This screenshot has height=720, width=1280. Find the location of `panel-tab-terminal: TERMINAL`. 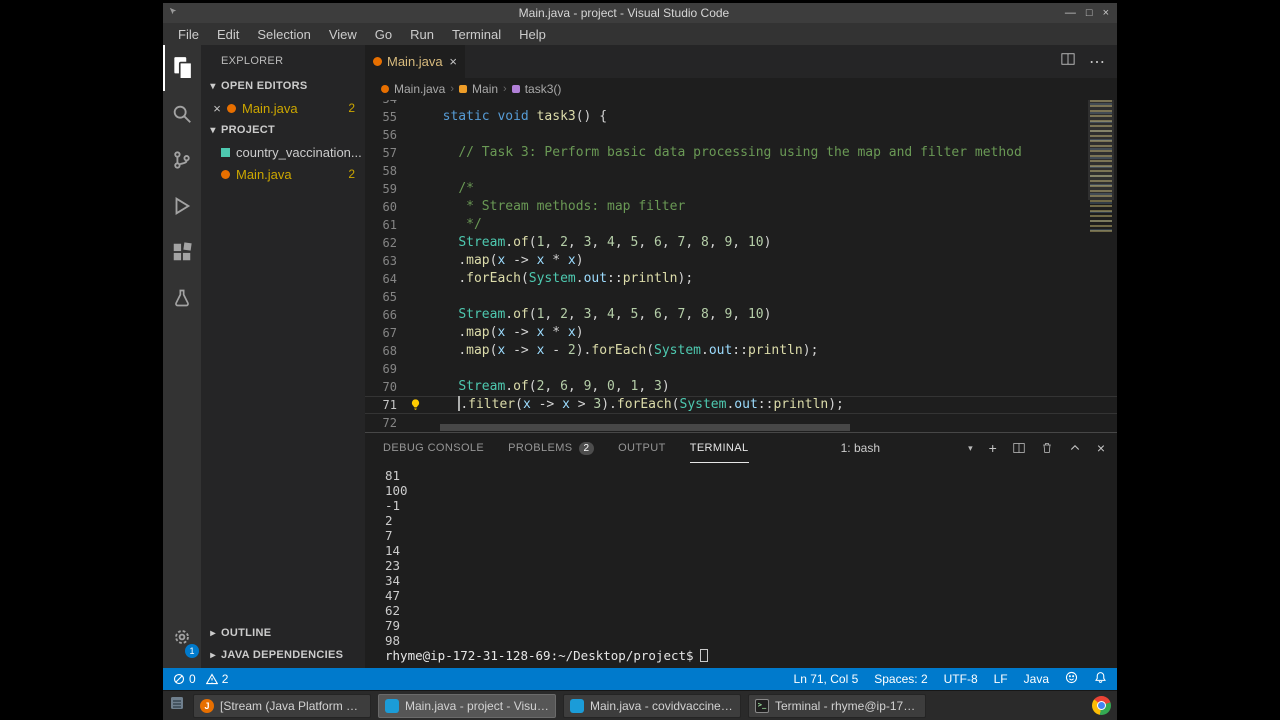

panel-tab-terminal: TERMINAL is located at coordinates (719, 448).